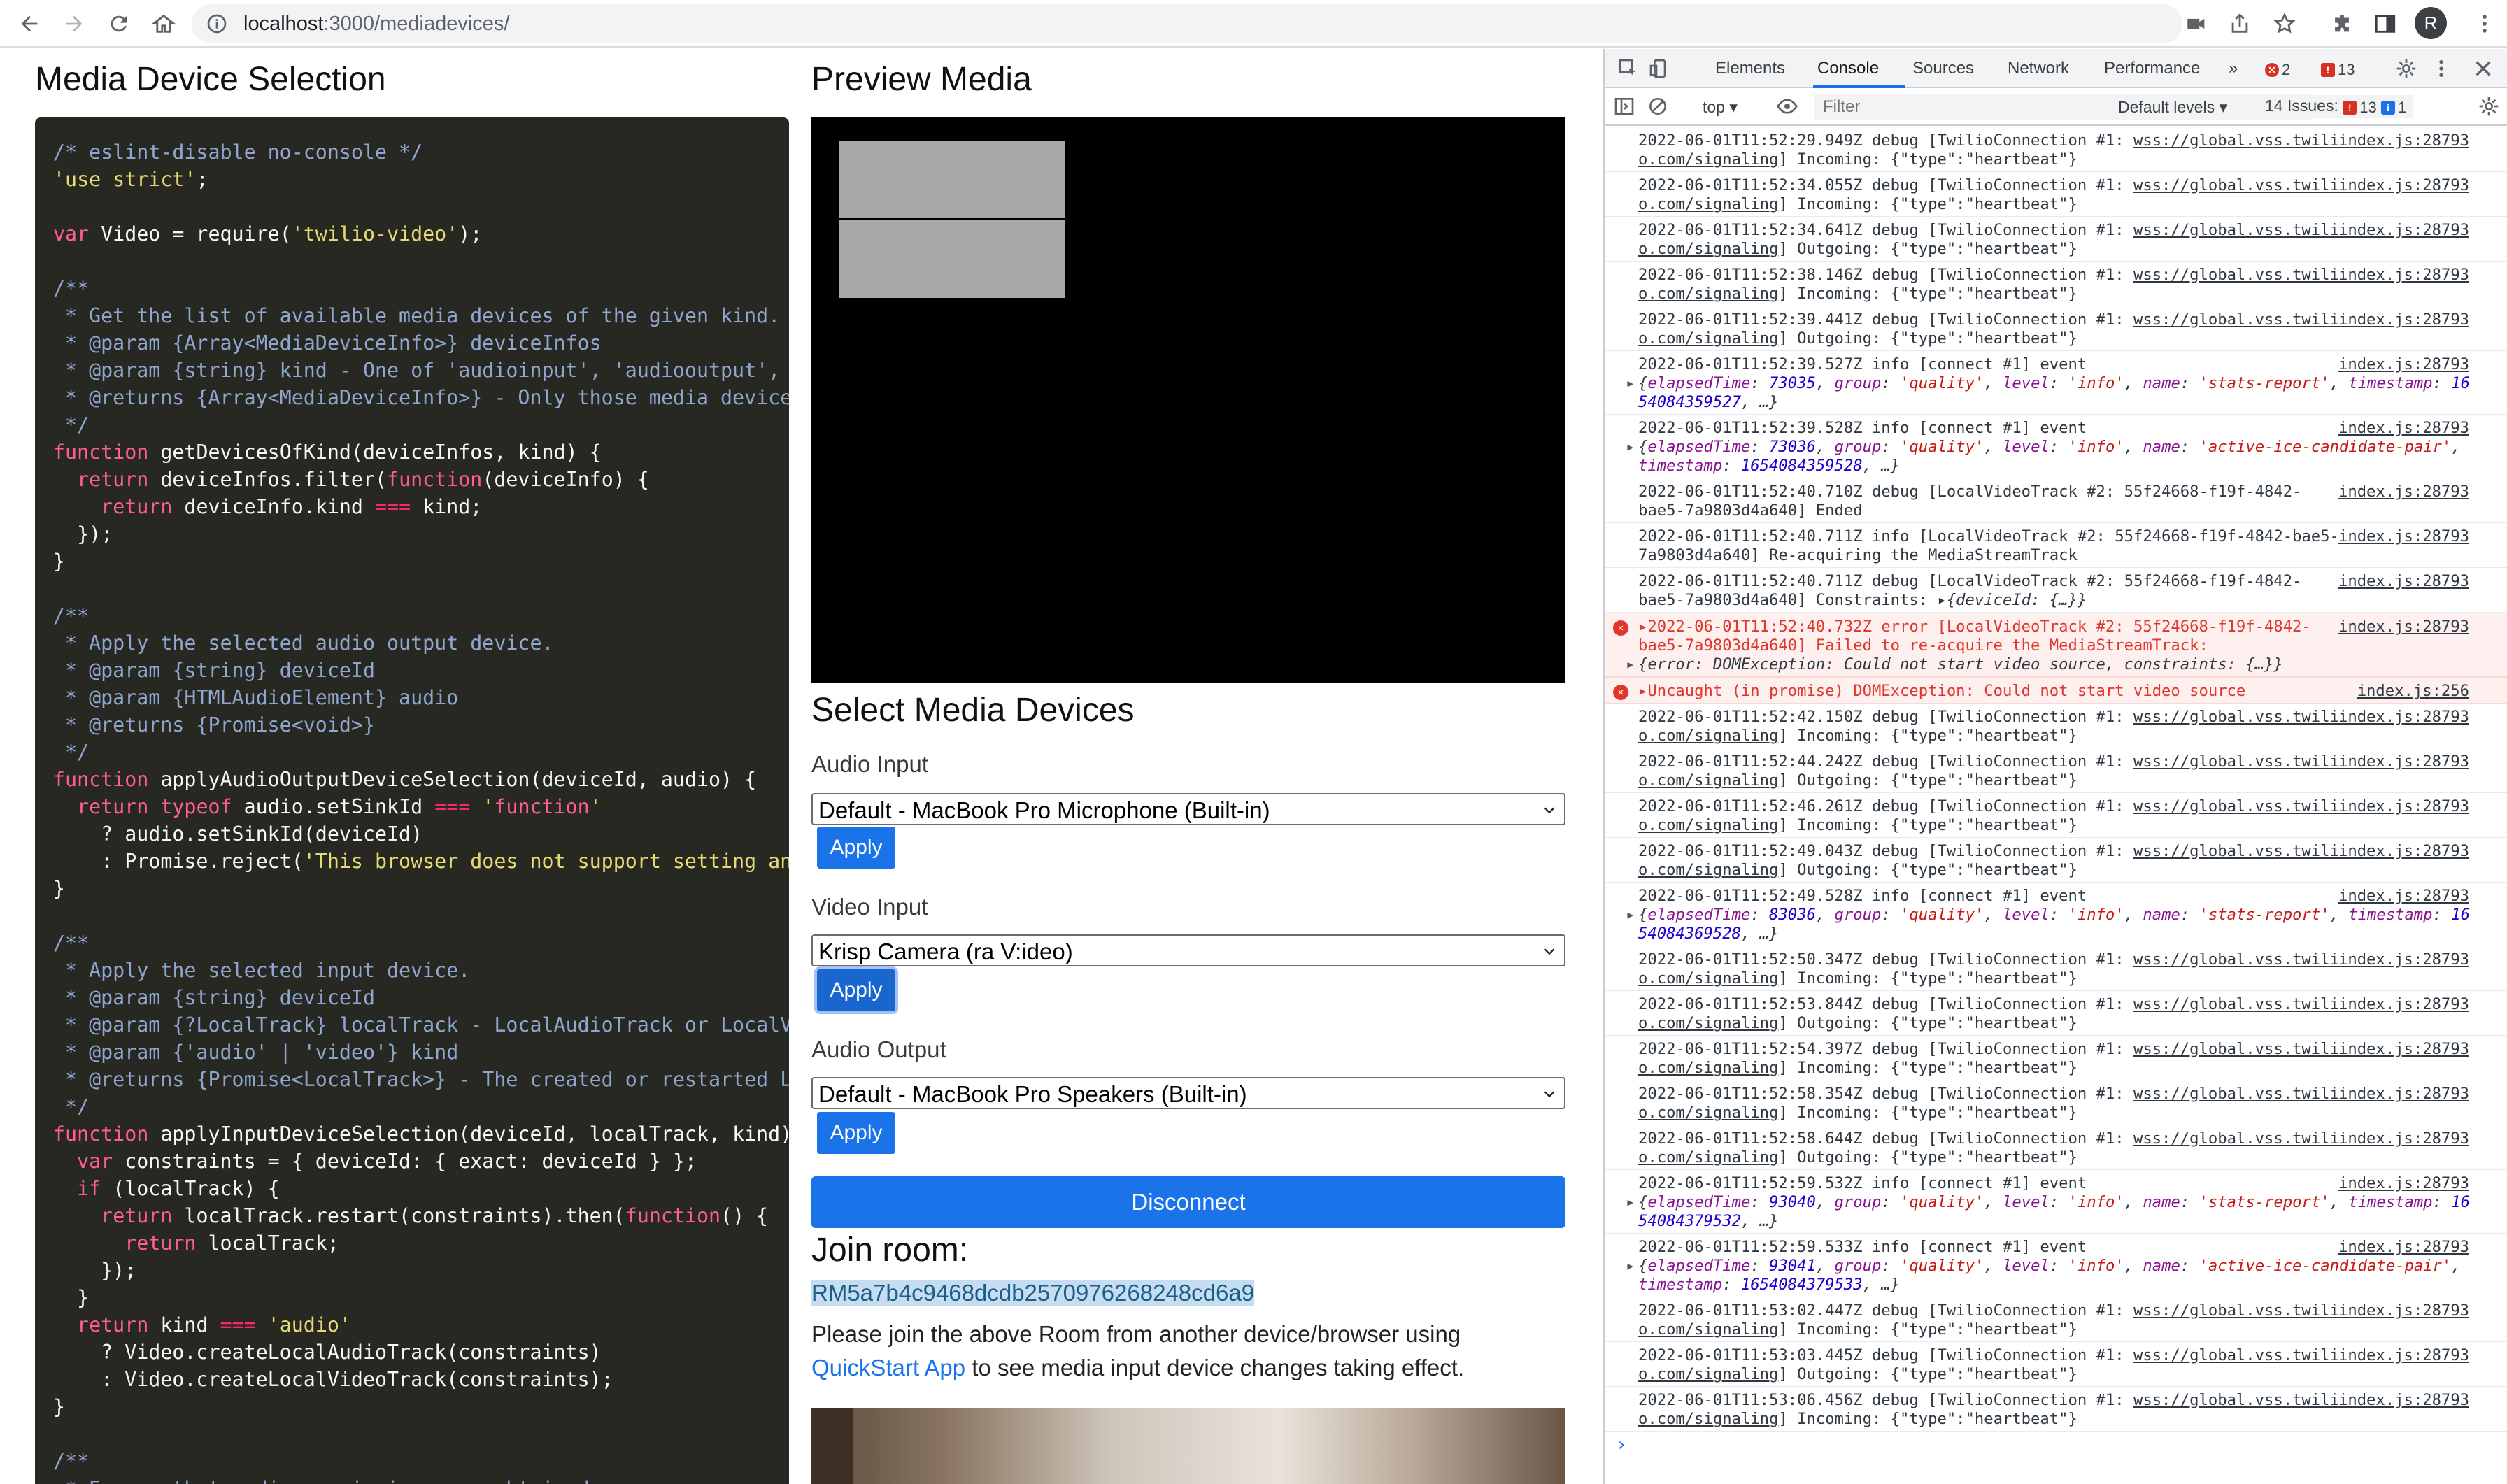 The width and height of the screenshot is (2507, 1484). What do you see at coordinates (1624, 106) in the screenshot?
I see `sidebar-toggle-icon` at bounding box center [1624, 106].